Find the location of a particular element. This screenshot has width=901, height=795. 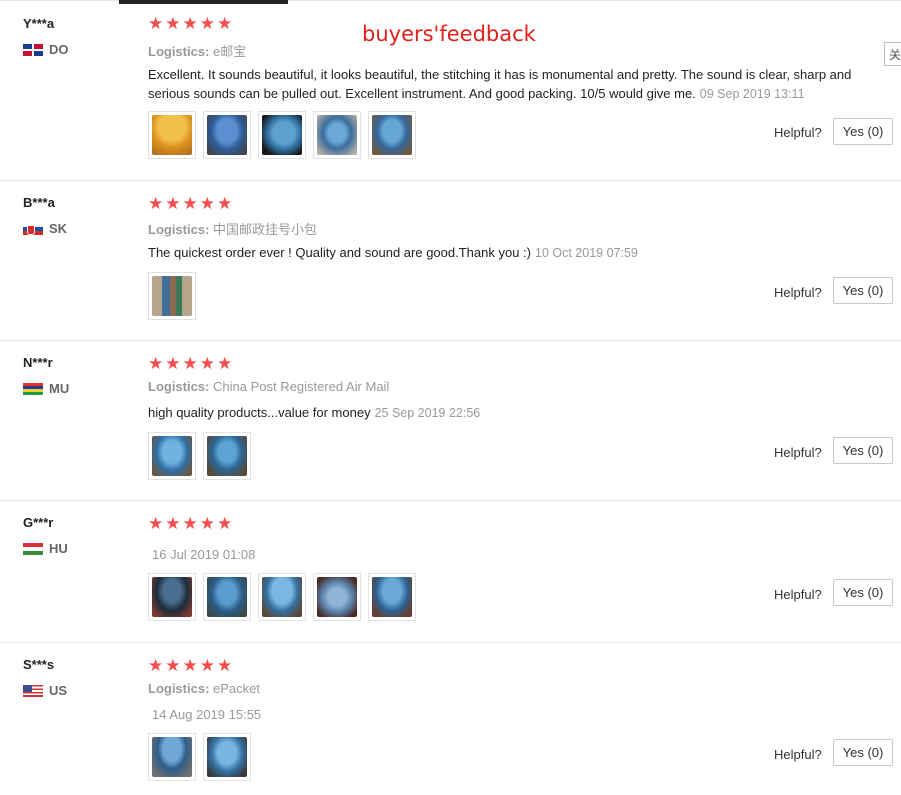

reviewer-name: N***r is located at coordinates (38, 362).